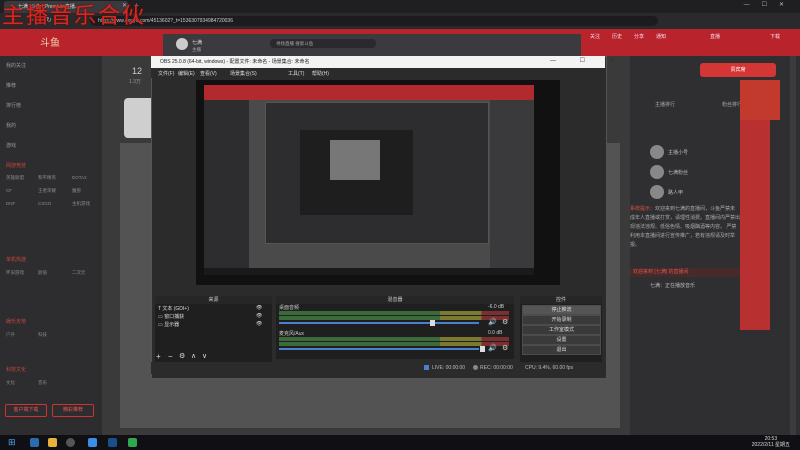 The height and width of the screenshot is (450, 800). What do you see at coordinates (760, 100) in the screenshot?
I see `promo-banner-top` at bounding box center [760, 100].